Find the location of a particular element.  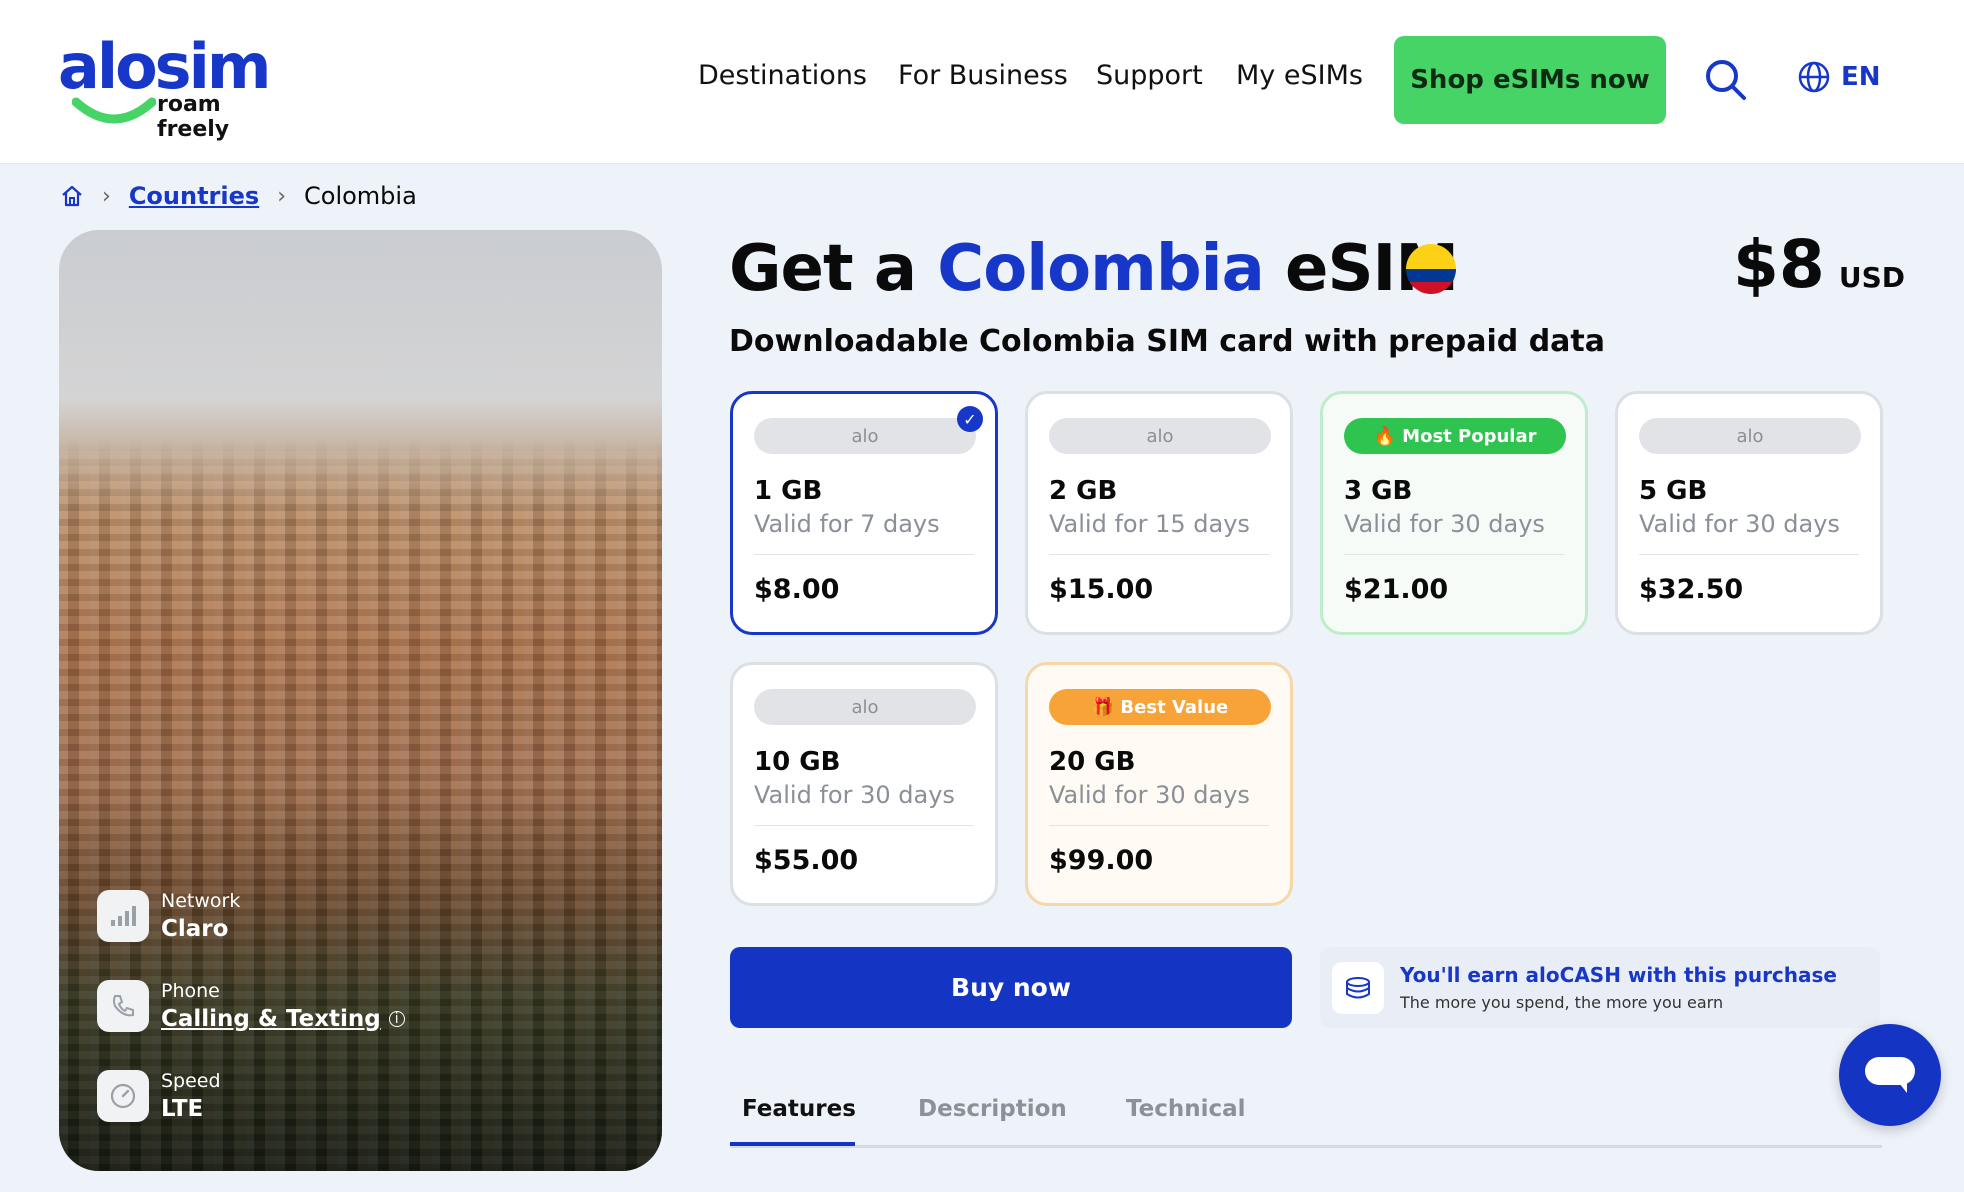

plan-data: 5 GB is located at coordinates (1673, 491).